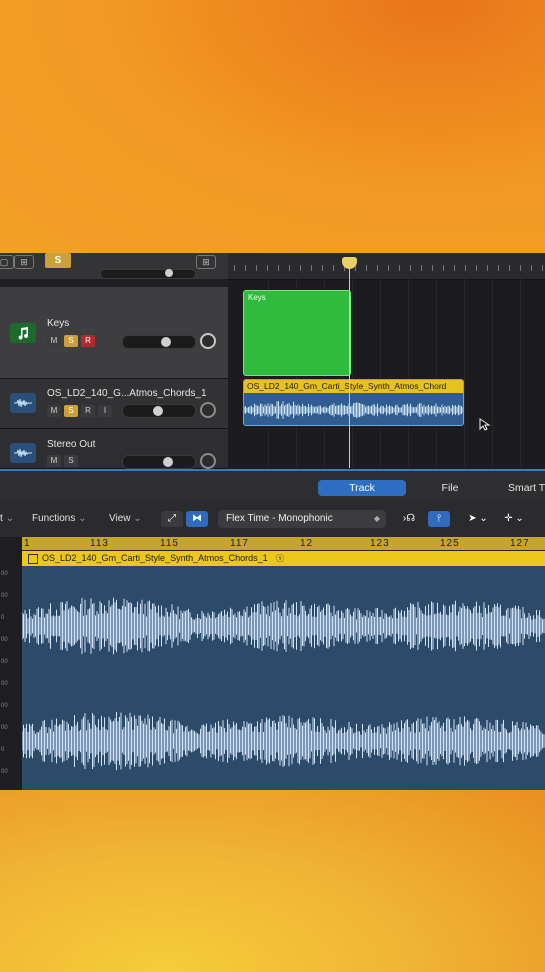 The width and height of the screenshot is (545, 972). Describe the element at coordinates (380, 543) in the screenshot. I see `bar-number: 123` at that location.